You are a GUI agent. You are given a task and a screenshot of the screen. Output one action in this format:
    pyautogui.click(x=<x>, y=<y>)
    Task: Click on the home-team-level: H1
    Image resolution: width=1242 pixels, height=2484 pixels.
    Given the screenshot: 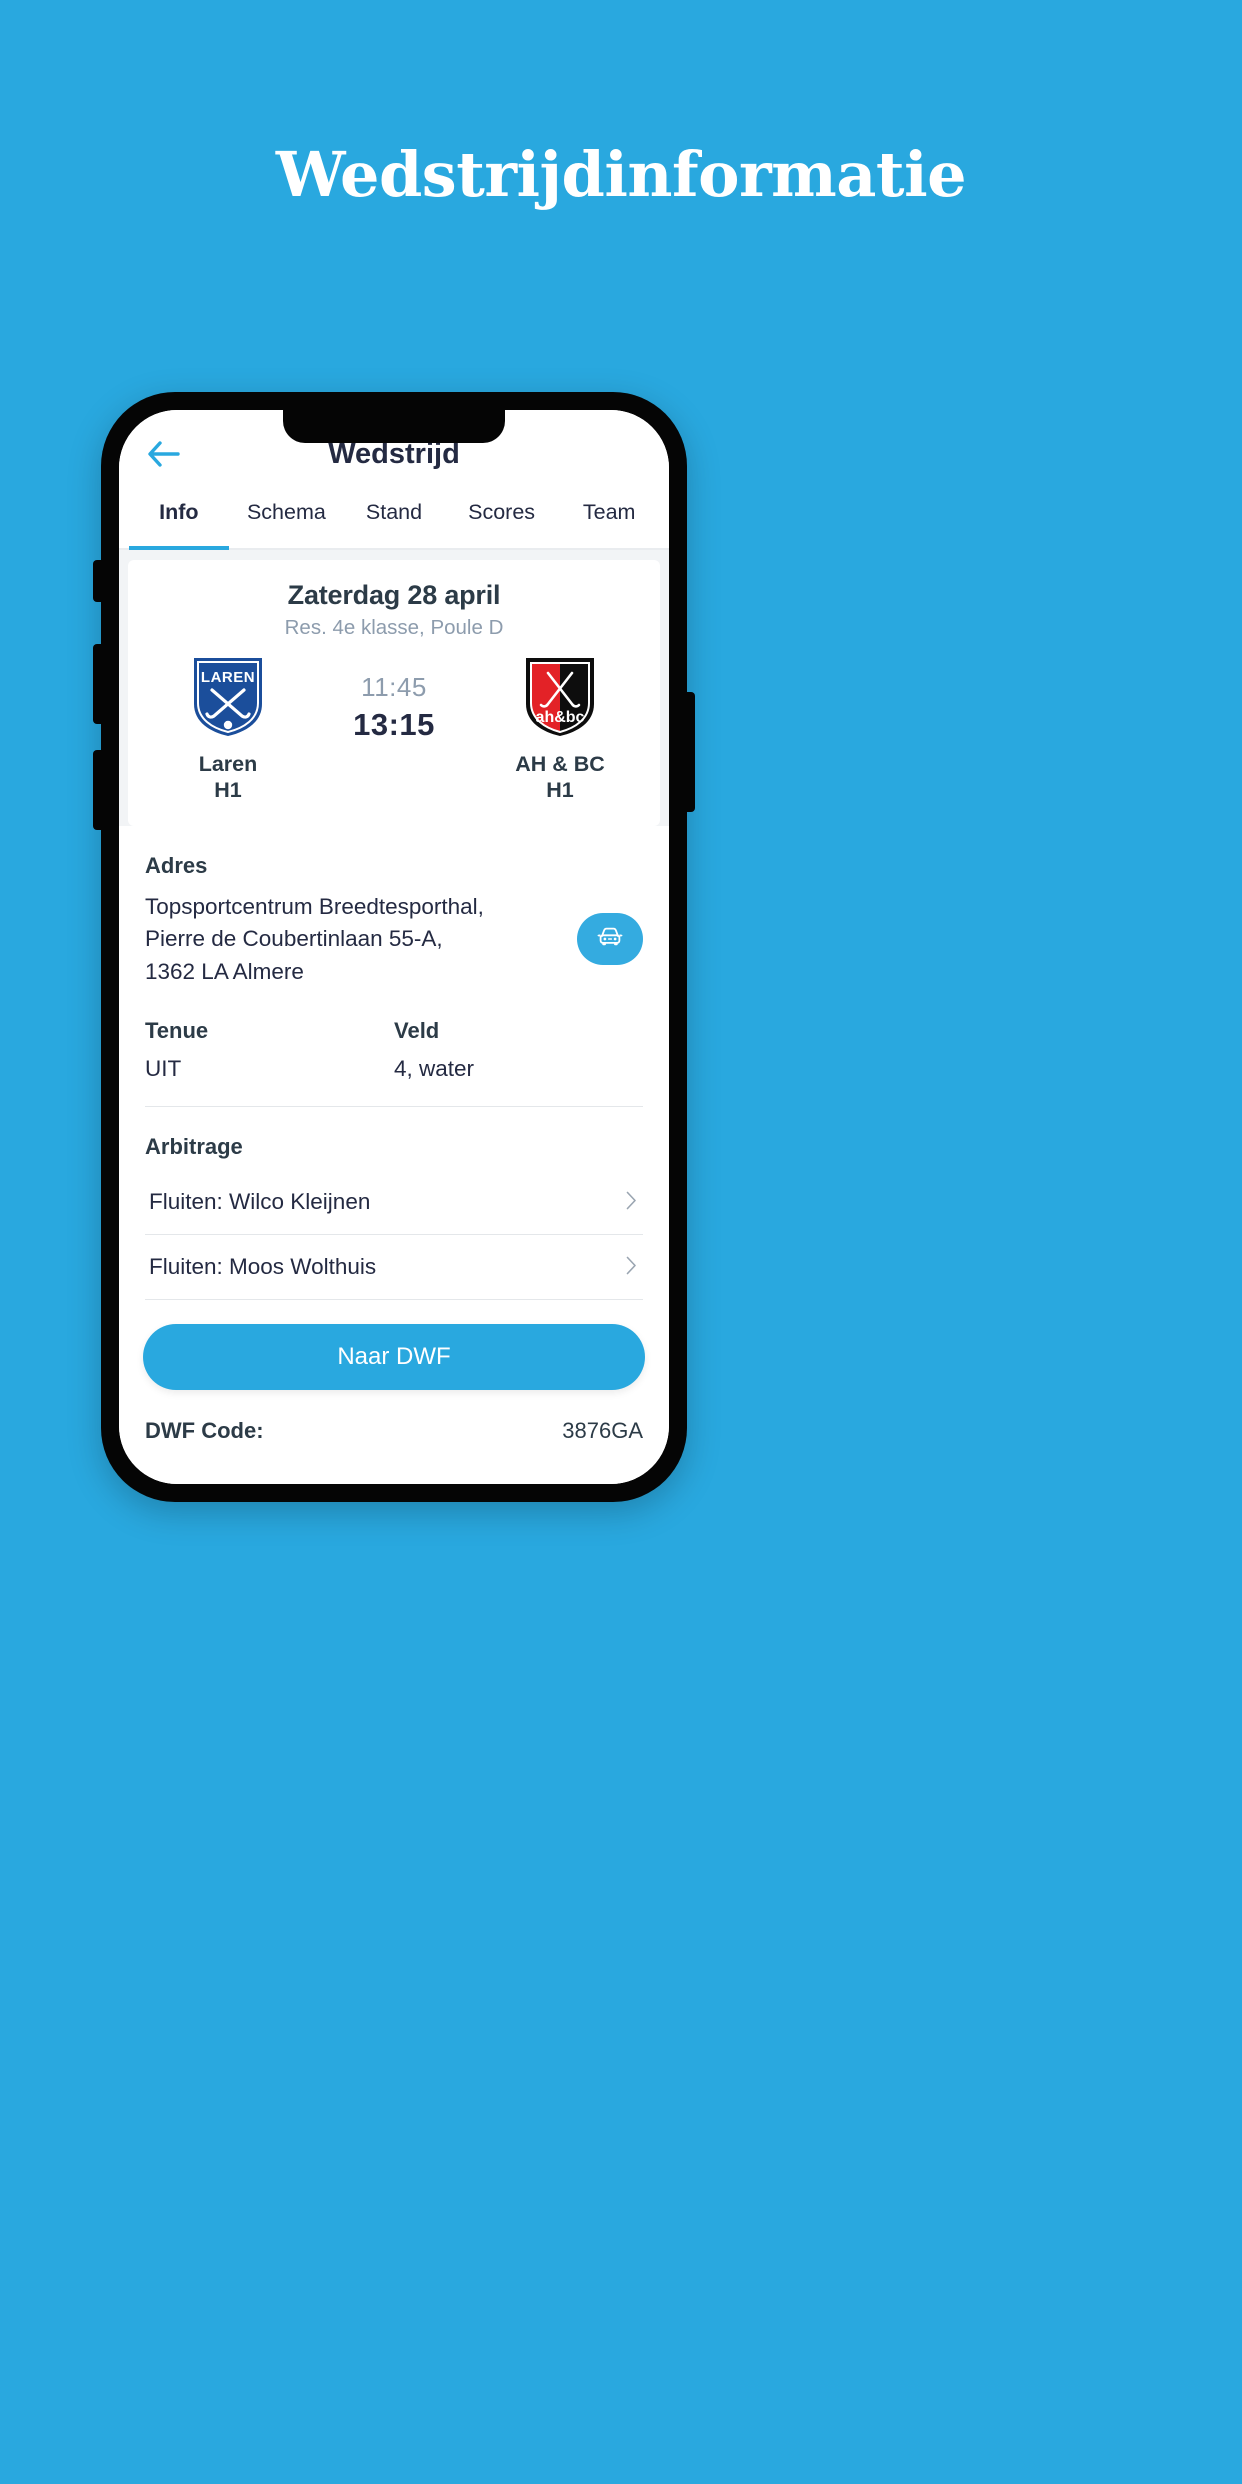 What is the action you would take?
    pyautogui.click(x=228, y=790)
    